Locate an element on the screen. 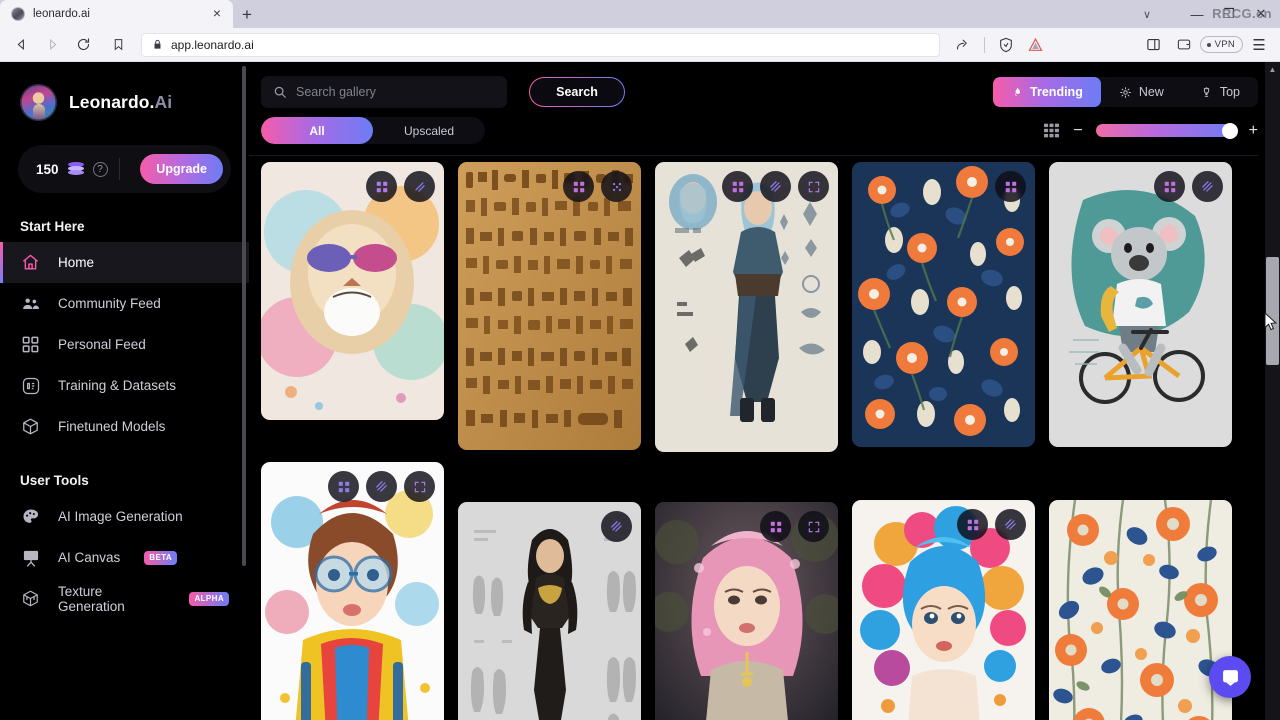  vpn-indicator: VPN is located at coordinates (1221, 44).